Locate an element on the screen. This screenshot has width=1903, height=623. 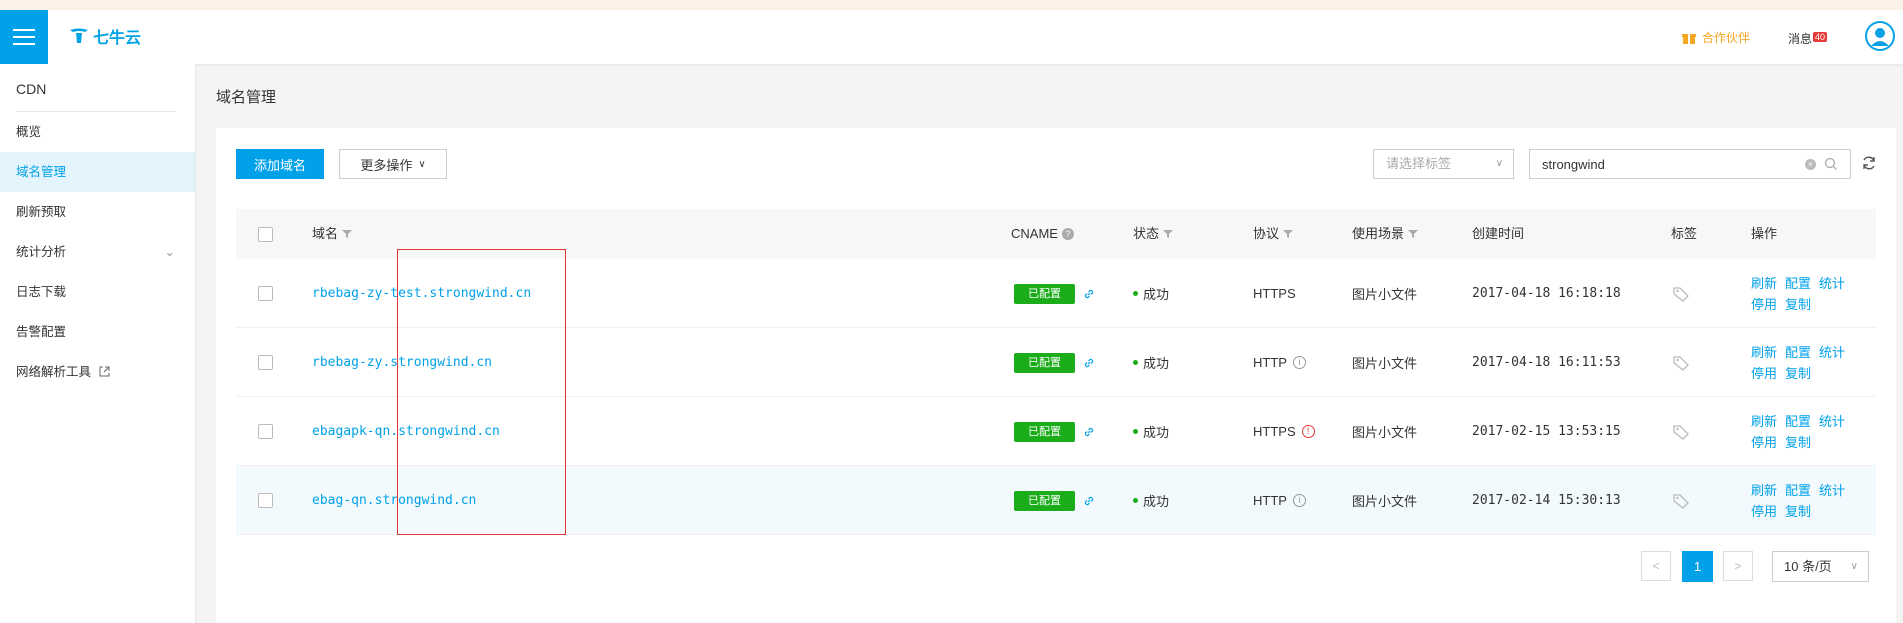
sidebar-item-refresh-prefetch: 刷新预取 is located at coordinates (97, 212).